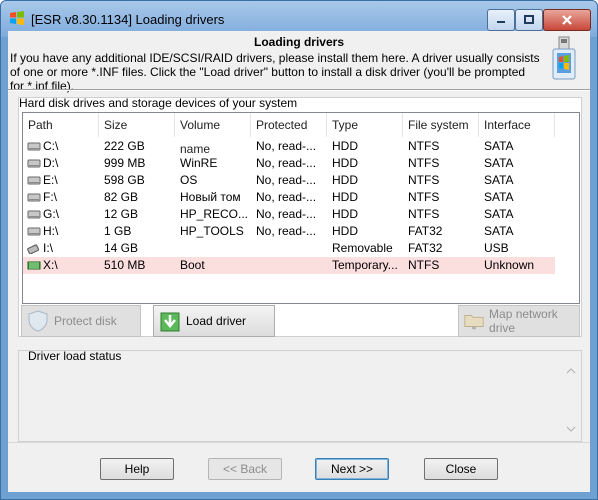 The height and width of the screenshot is (500, 598). I want to click on cell-size: 14 GB, so click(121, 248).